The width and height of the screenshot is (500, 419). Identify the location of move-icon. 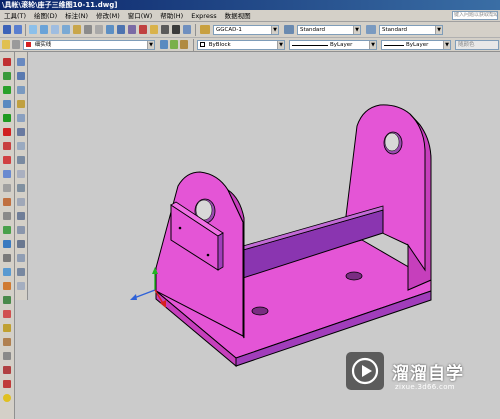
(7, 328).